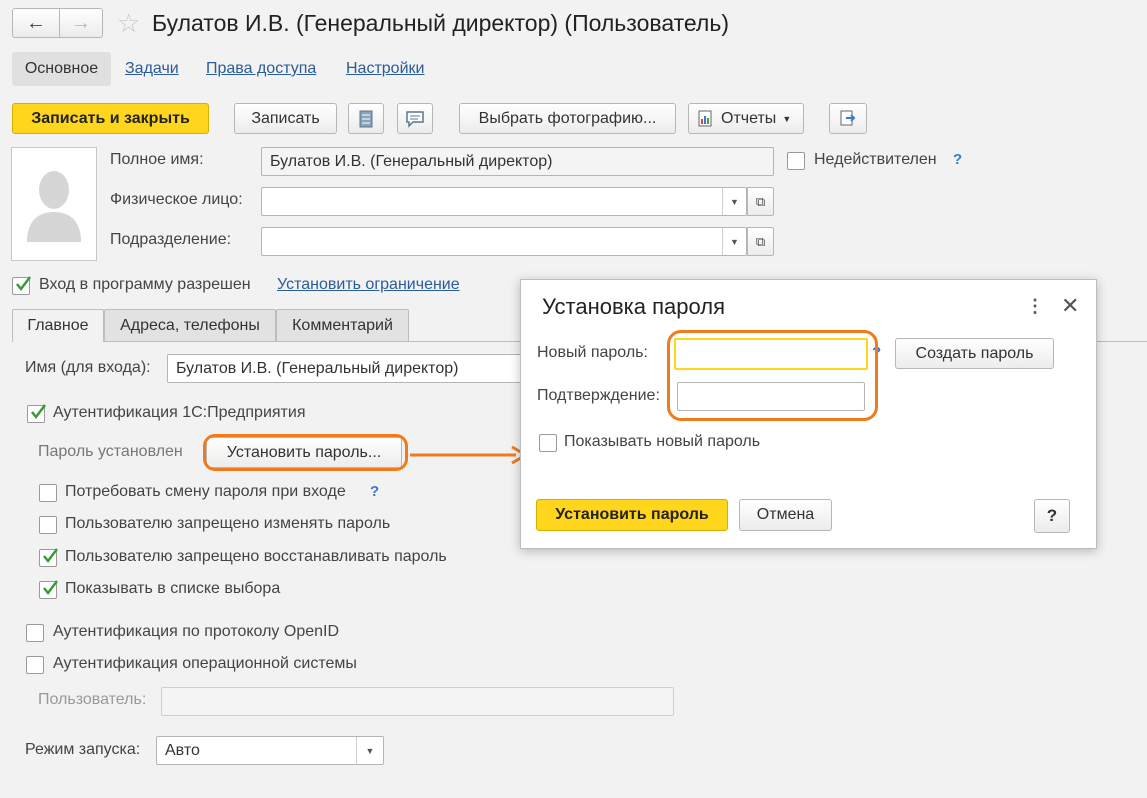 Image resolution: width=1147 pixels, height=798 pixels. I want to click on forbid-change-checkbox, so click(48, 525).